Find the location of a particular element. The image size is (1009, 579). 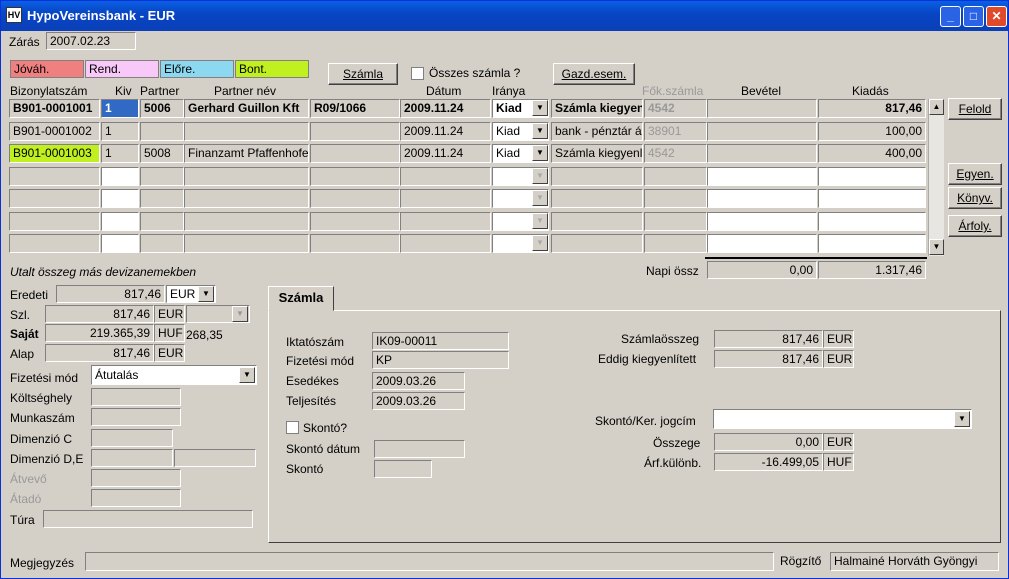

tab-szamla: Számla is located at coordinates (301, 298).